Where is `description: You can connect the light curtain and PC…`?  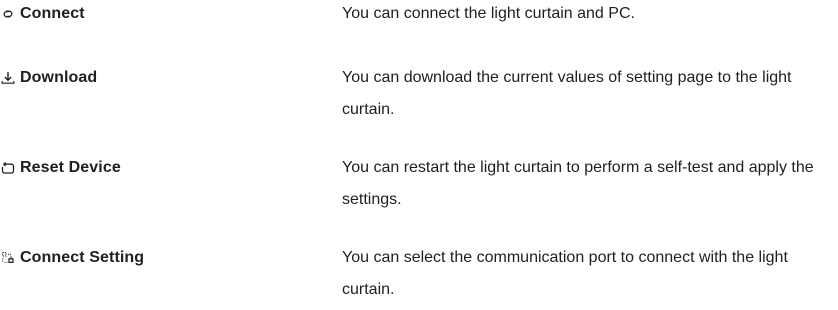 description: You can connect the light curtain and PC… is located at coordinates (488, 13).